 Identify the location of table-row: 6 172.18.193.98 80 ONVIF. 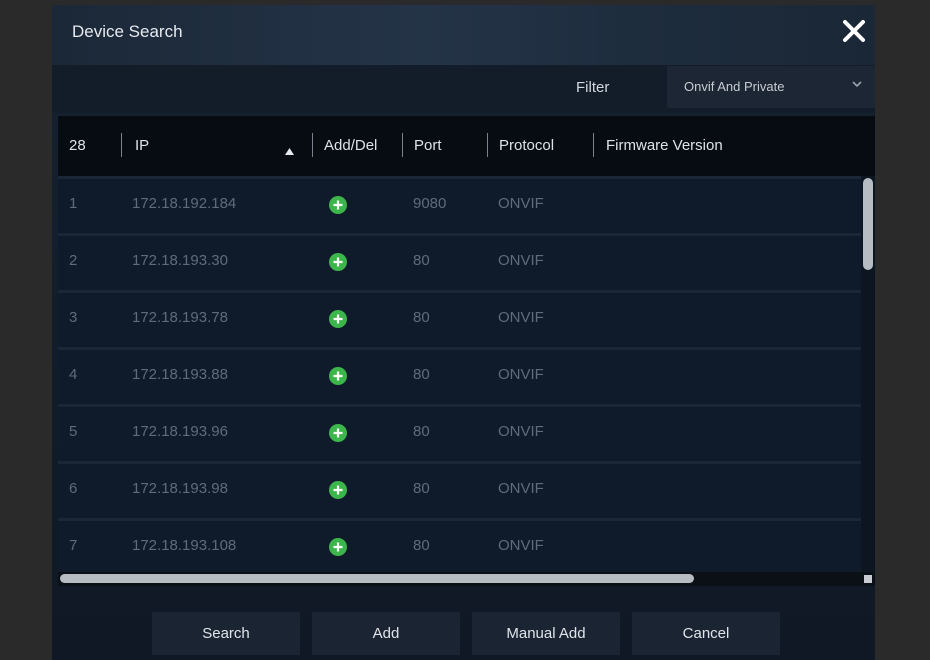
(459, 489).